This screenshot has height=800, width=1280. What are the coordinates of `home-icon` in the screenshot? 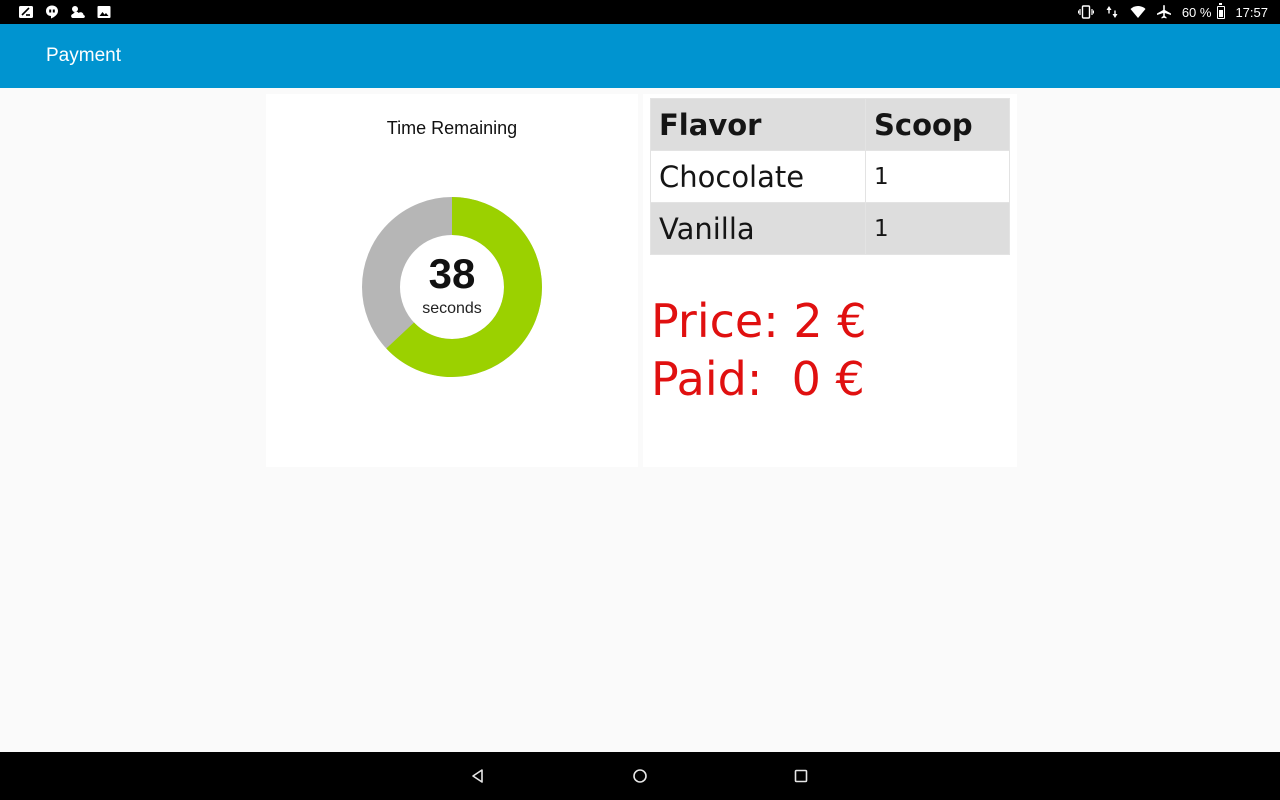 It's located at (640, 776).